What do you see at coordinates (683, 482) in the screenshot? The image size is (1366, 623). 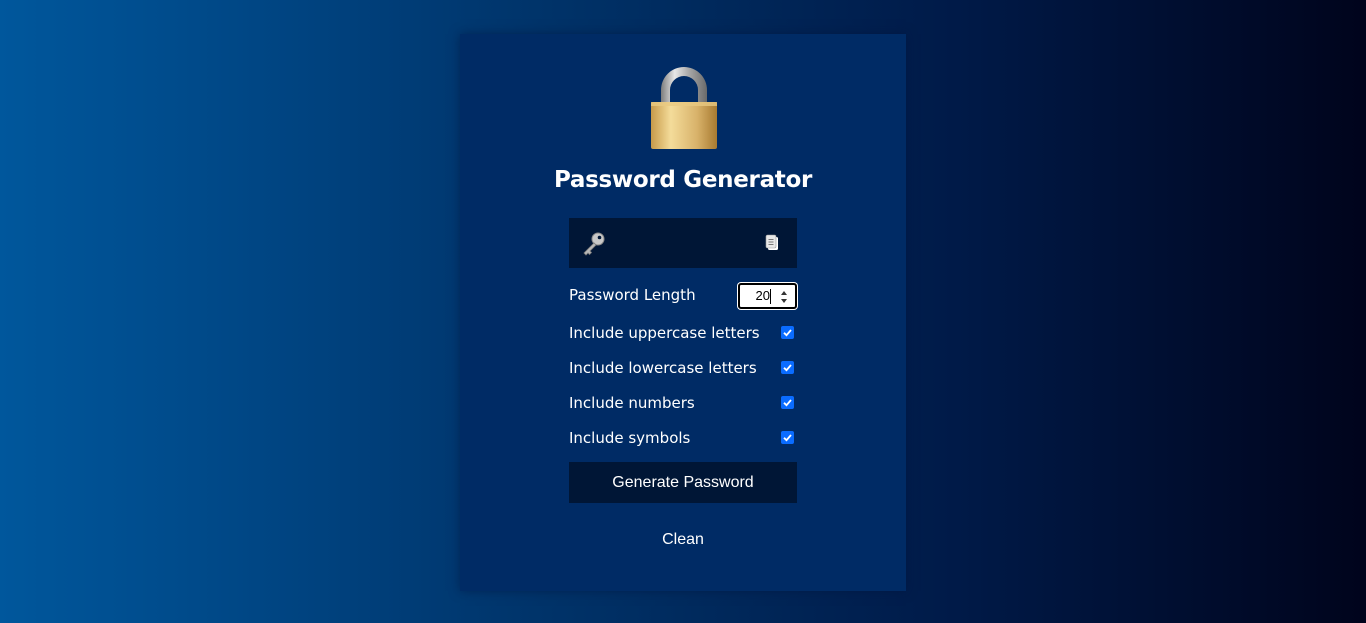 I see `generate-password-button: Generate Password` at bounding box center [683, 482].